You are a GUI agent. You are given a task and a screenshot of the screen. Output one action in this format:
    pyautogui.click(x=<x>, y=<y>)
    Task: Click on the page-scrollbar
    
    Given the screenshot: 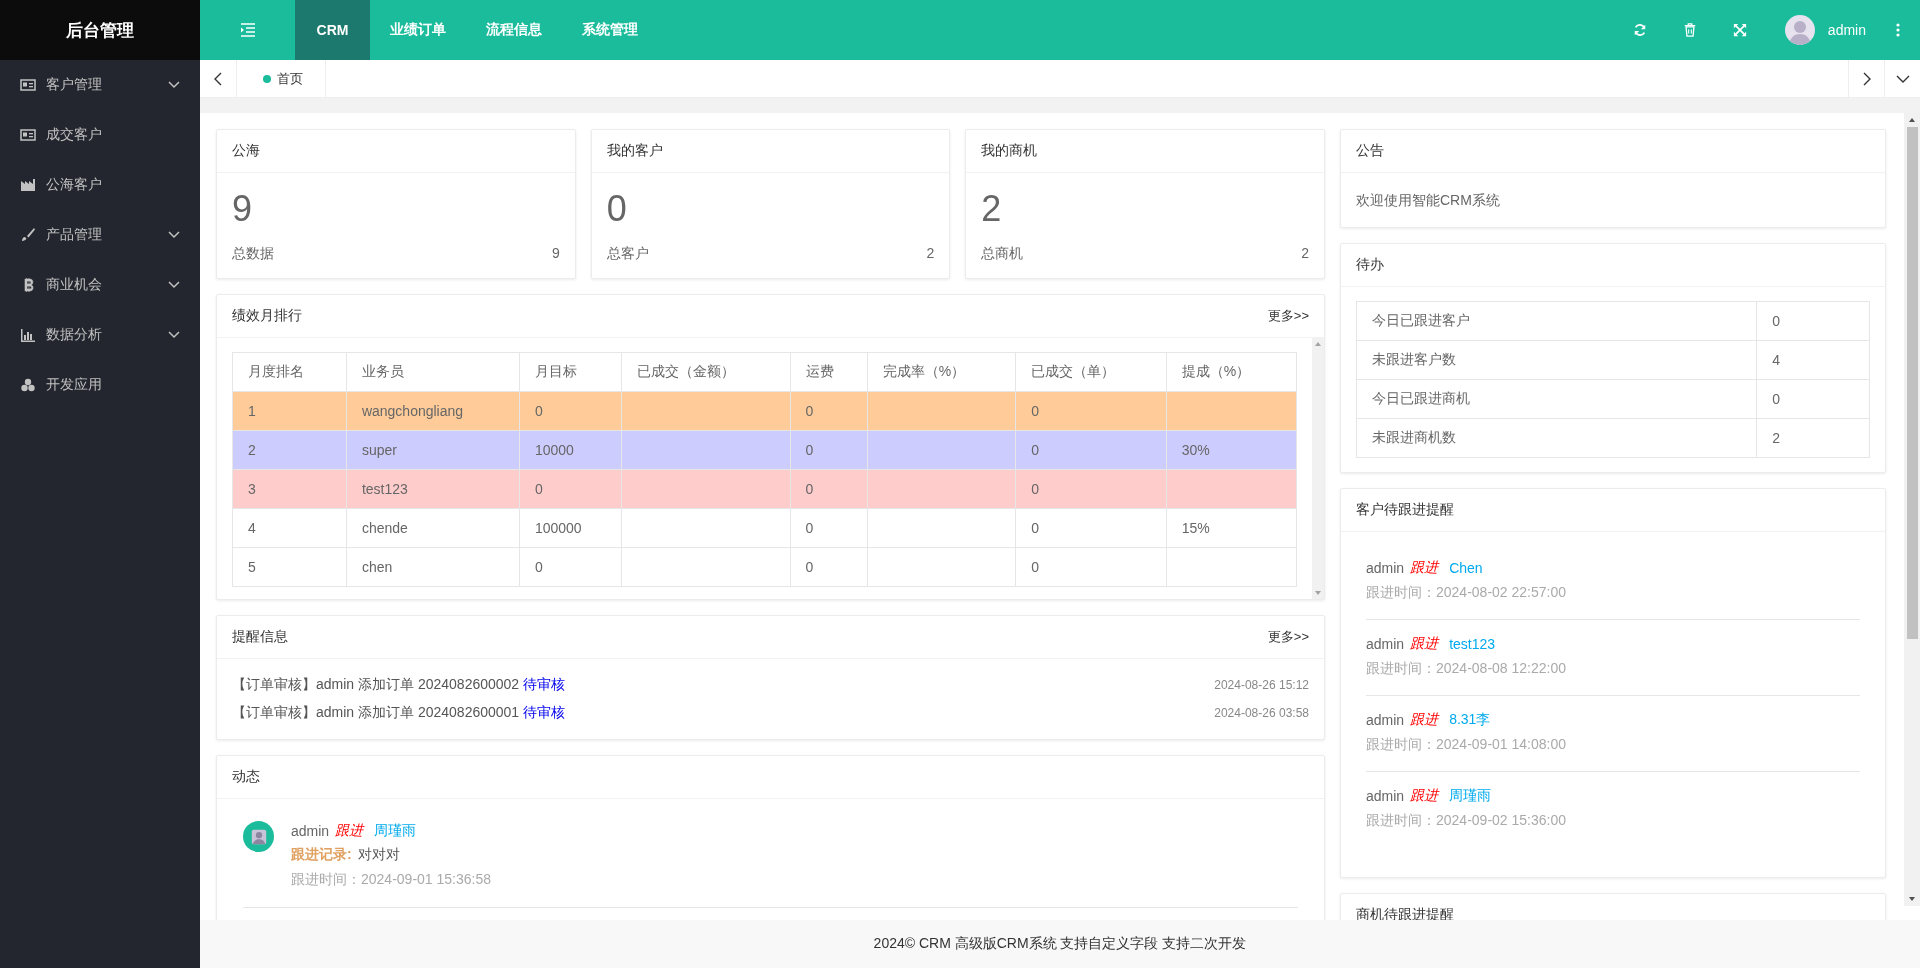 What is the action you would take?
    pyautogui.click(x=1912, y=509)
    